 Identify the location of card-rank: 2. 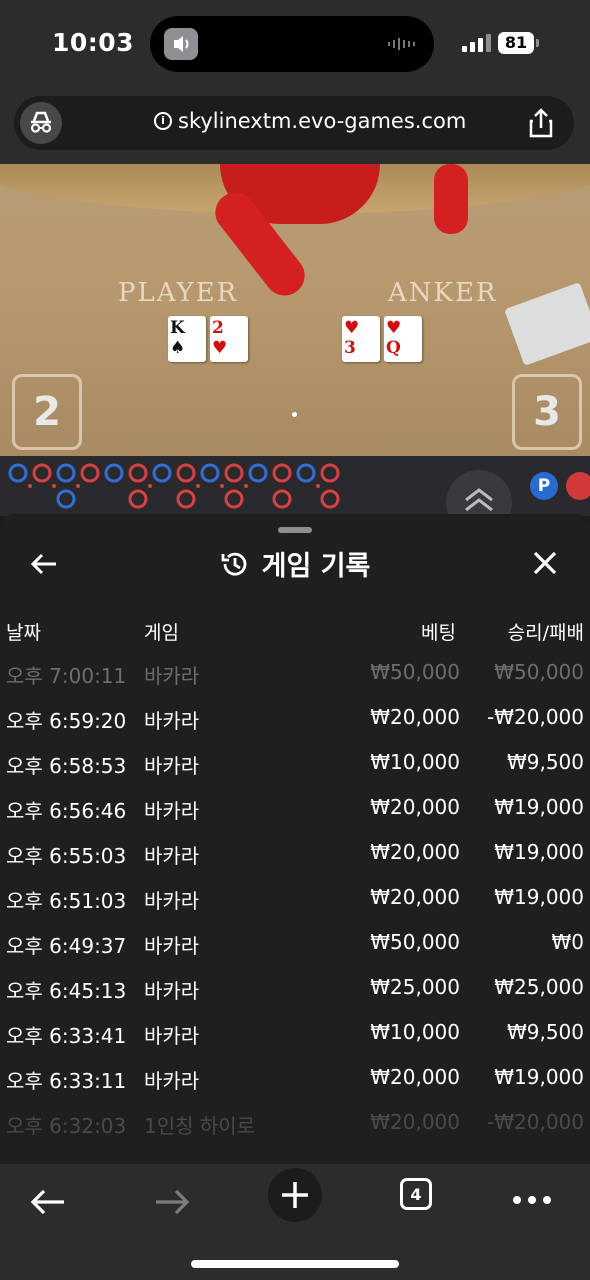
(218, 328).